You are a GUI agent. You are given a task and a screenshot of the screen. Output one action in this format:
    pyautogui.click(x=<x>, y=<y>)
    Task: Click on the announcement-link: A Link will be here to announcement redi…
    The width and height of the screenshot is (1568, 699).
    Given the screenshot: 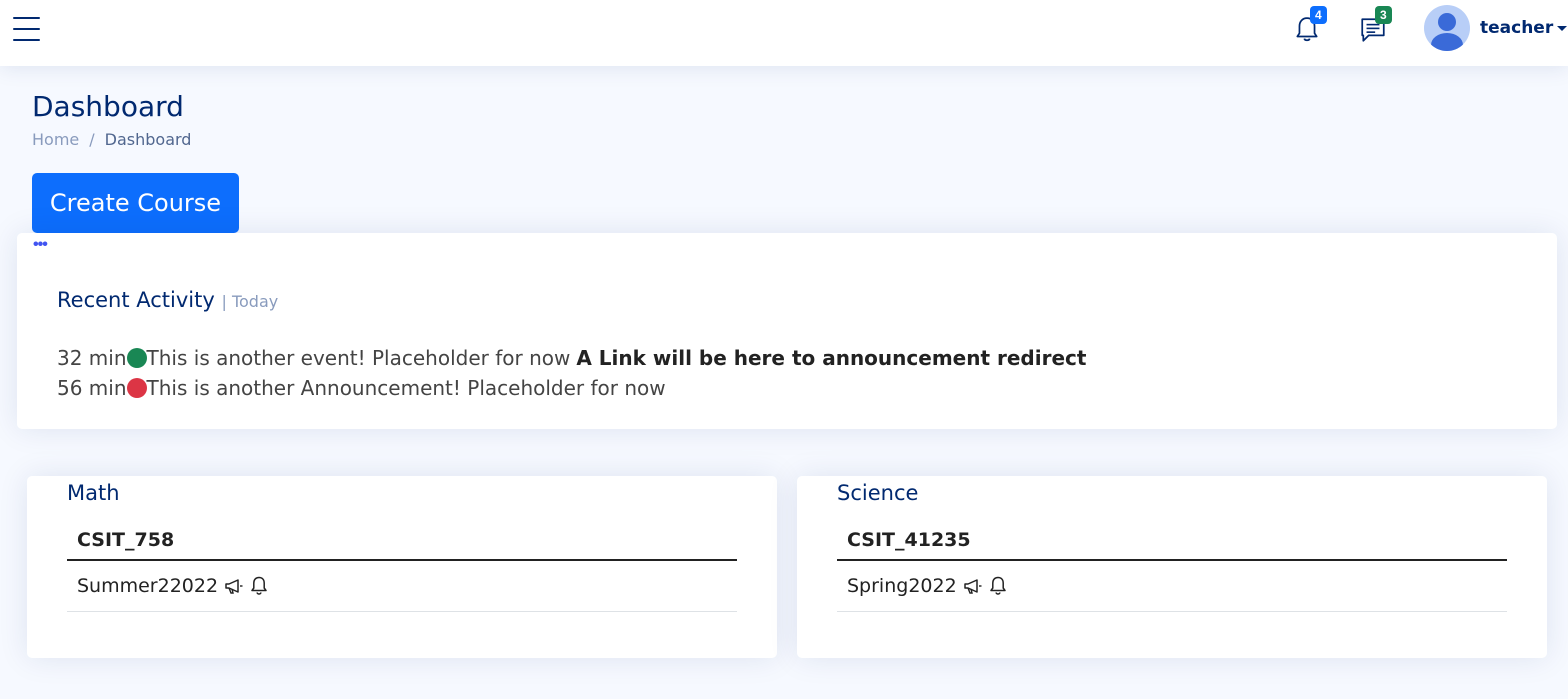 What is the action you would take?
    pyautogui.click(x=831, y=358)
    